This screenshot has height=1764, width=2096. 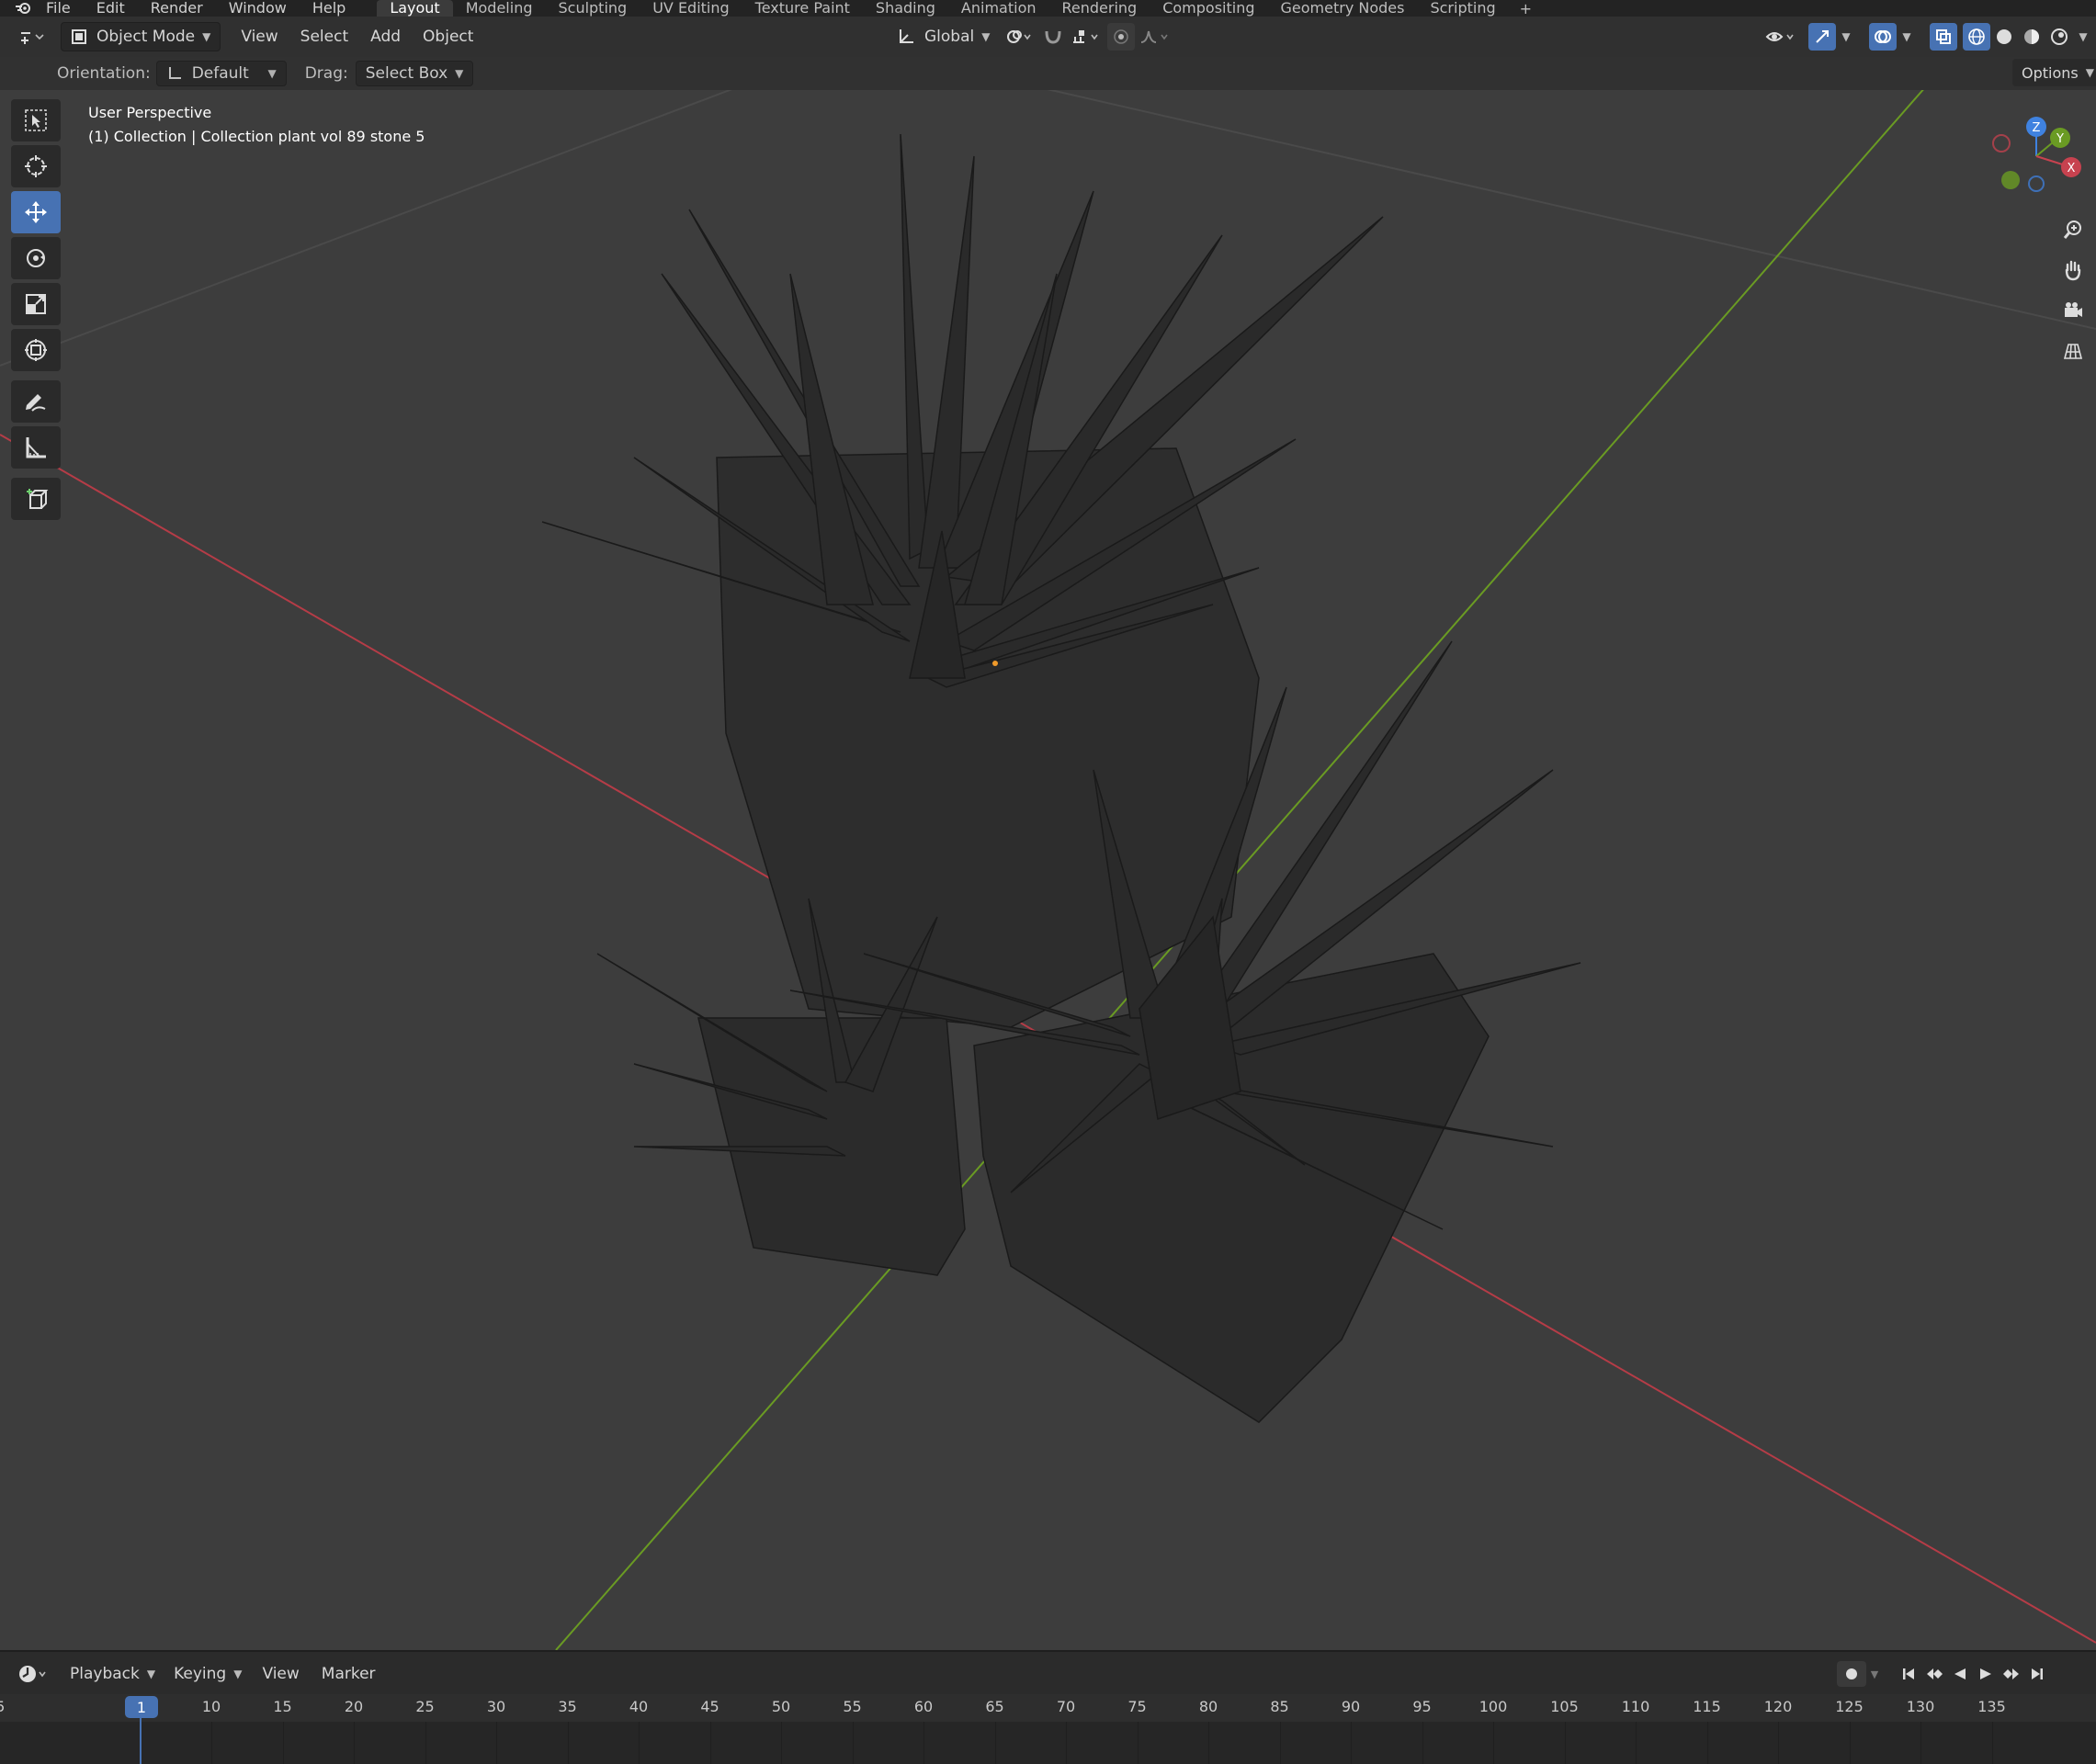 I want to click on tab-rendering: Rendering, so click(x=1099, y=8).